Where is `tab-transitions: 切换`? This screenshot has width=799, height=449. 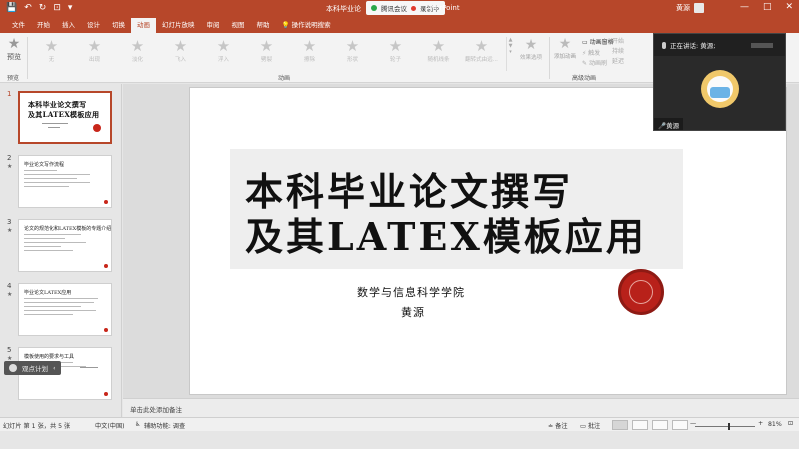
tab-transitions: 切换 is located at coordinates (118, 25).